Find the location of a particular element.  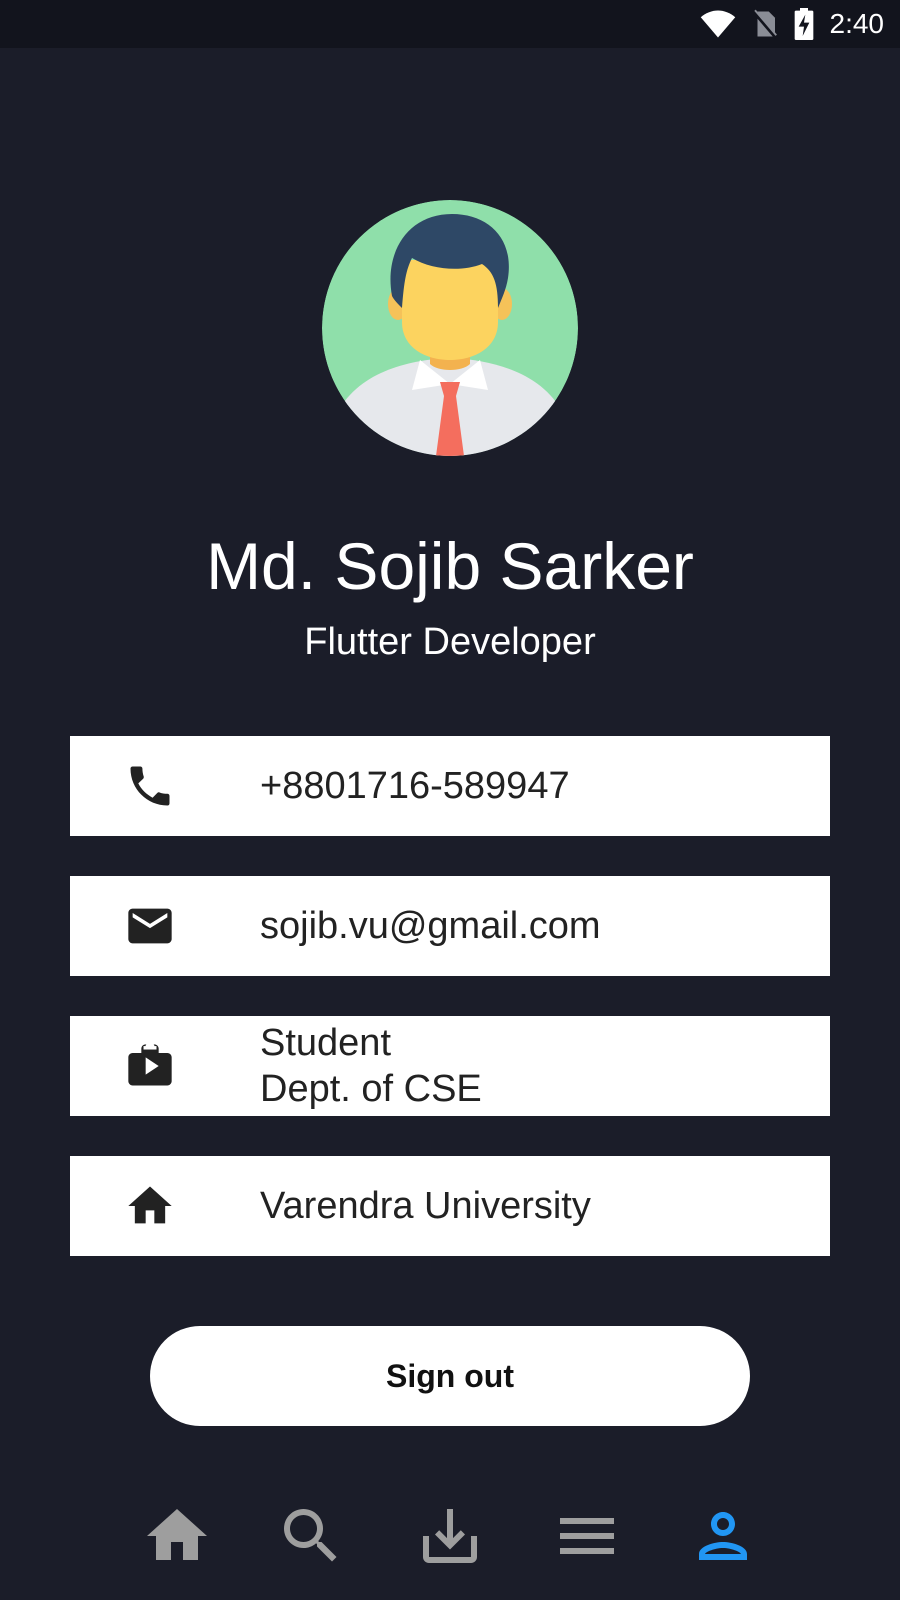

search-icon is located at coordinates (310, 1535).